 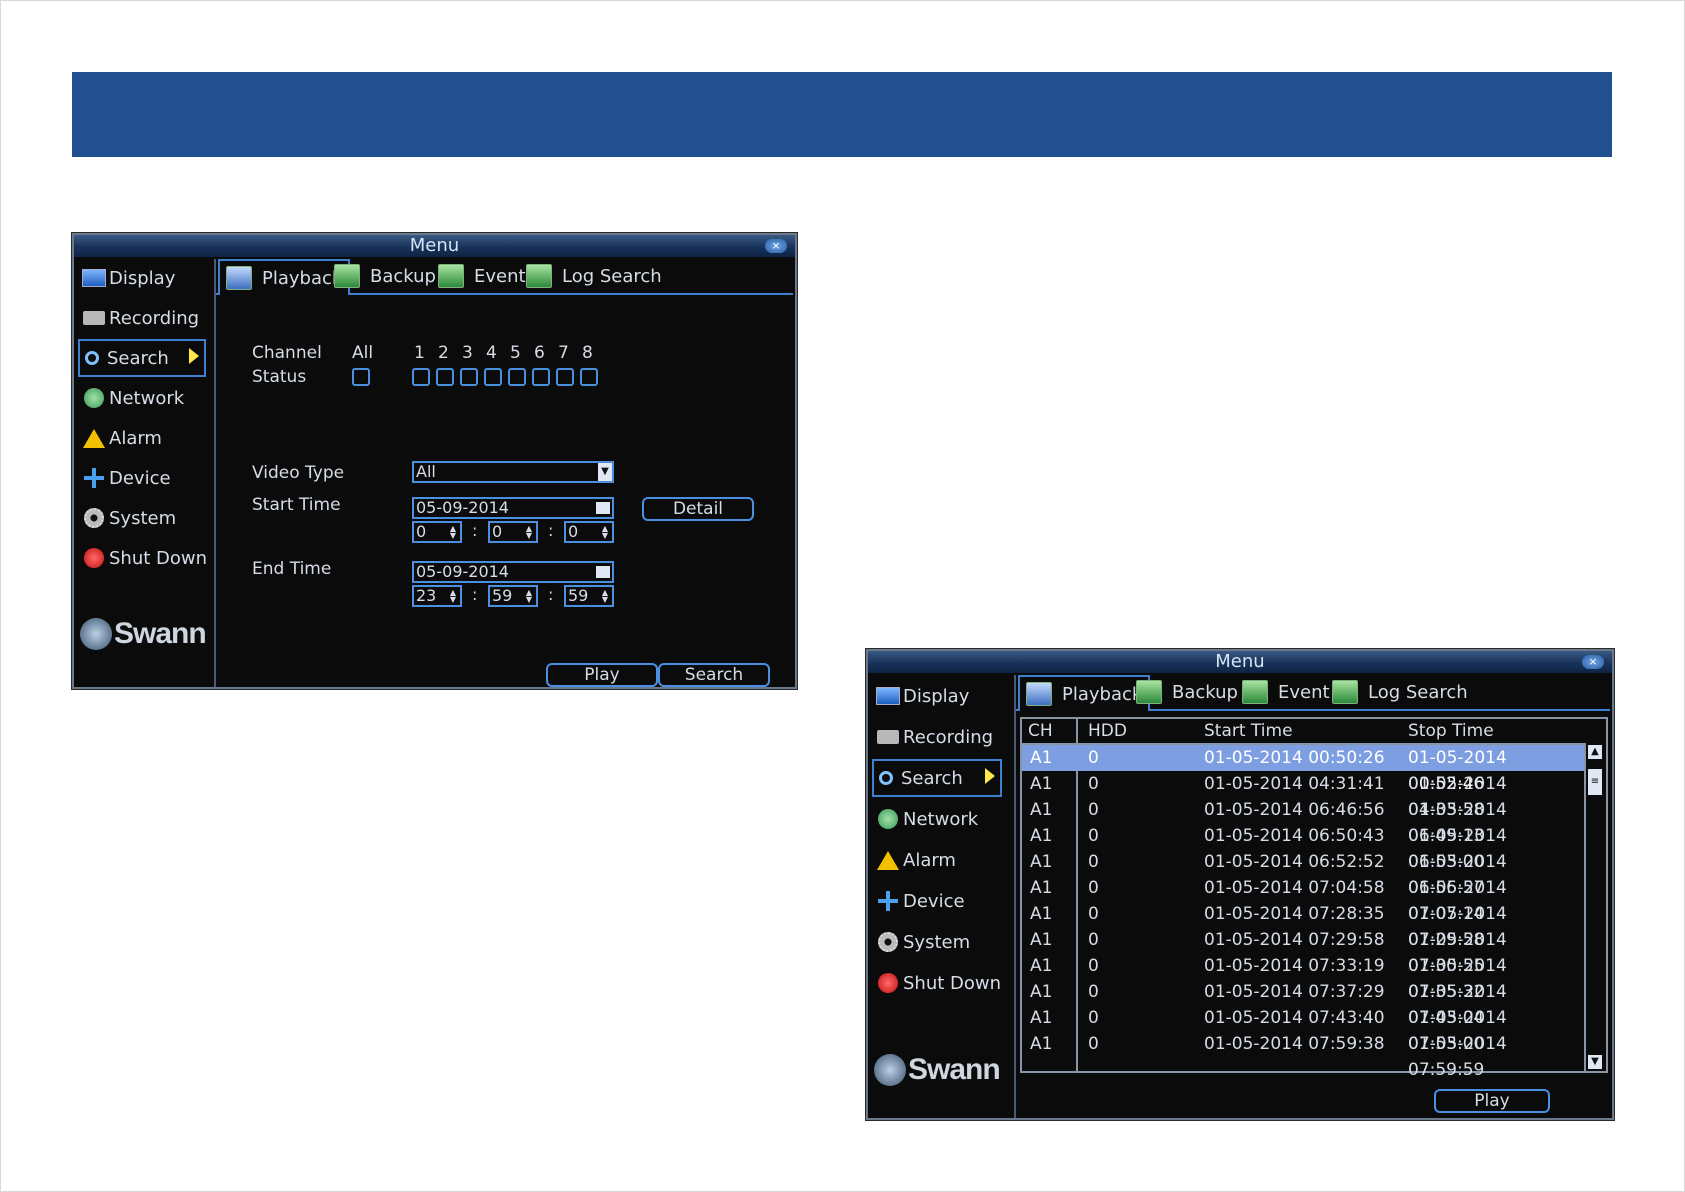 I want to click on sidebar-item-label: Device, so click(x=934, y=901).